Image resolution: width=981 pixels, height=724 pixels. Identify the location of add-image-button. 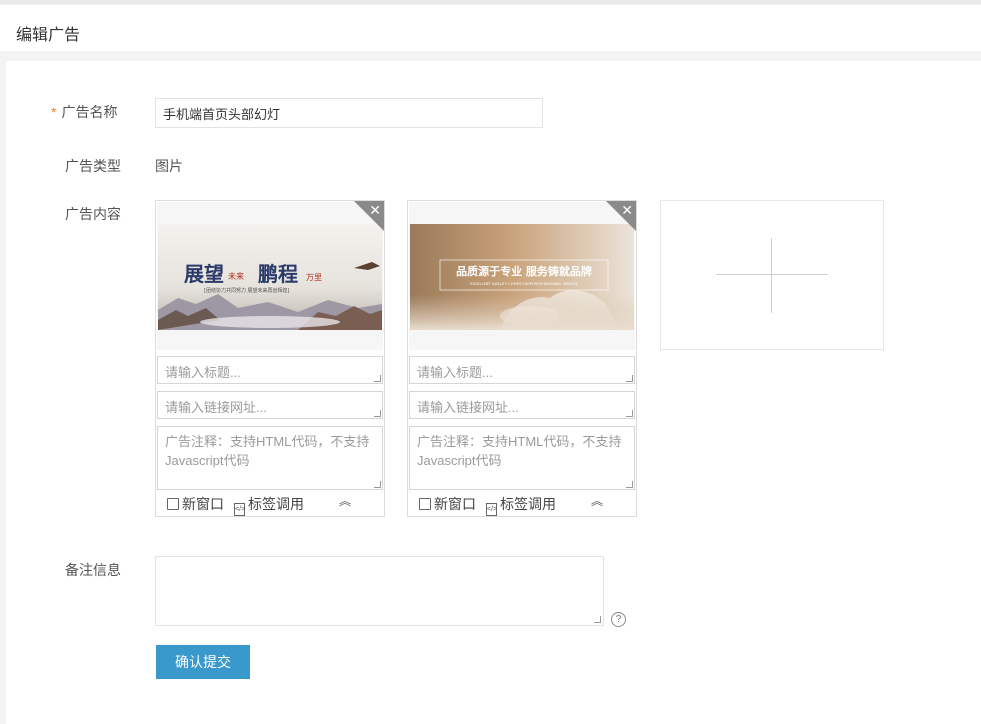
(772, 275).